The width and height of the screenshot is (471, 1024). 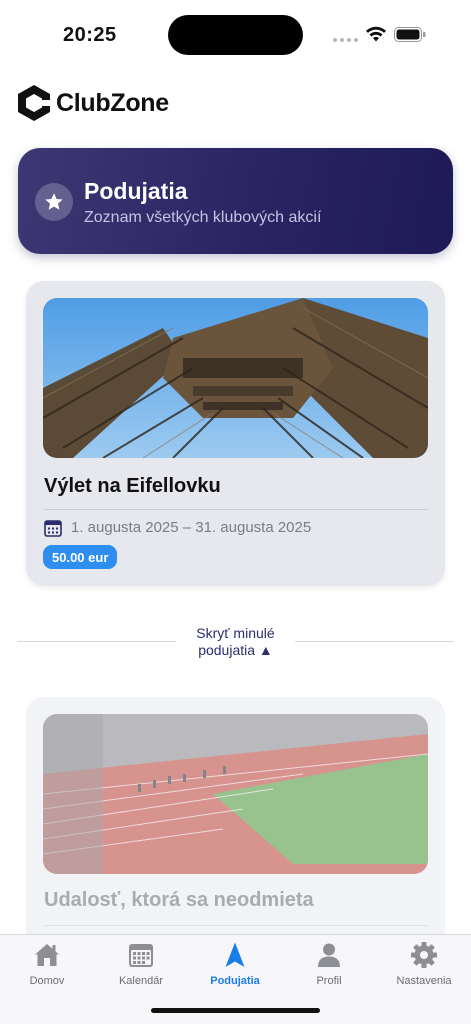 I want to click on past-event-title: Udalosť, ktorá sa neodmieta, so click(x=179, y=900).